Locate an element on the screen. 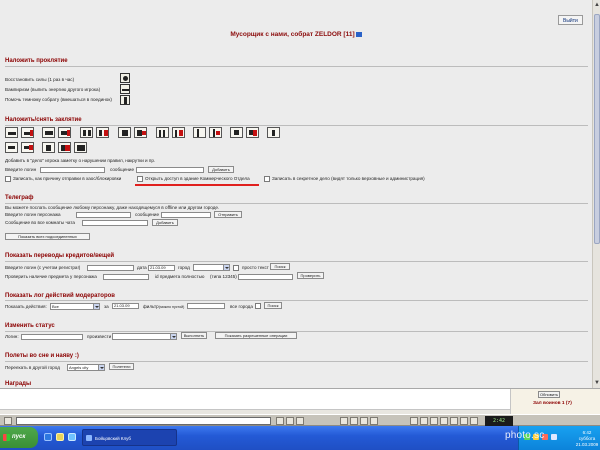 The height and width of the screenshot is (450, 600). taskbar-task-game: Бойцовский Клуб is located at coordinates (129, 437).